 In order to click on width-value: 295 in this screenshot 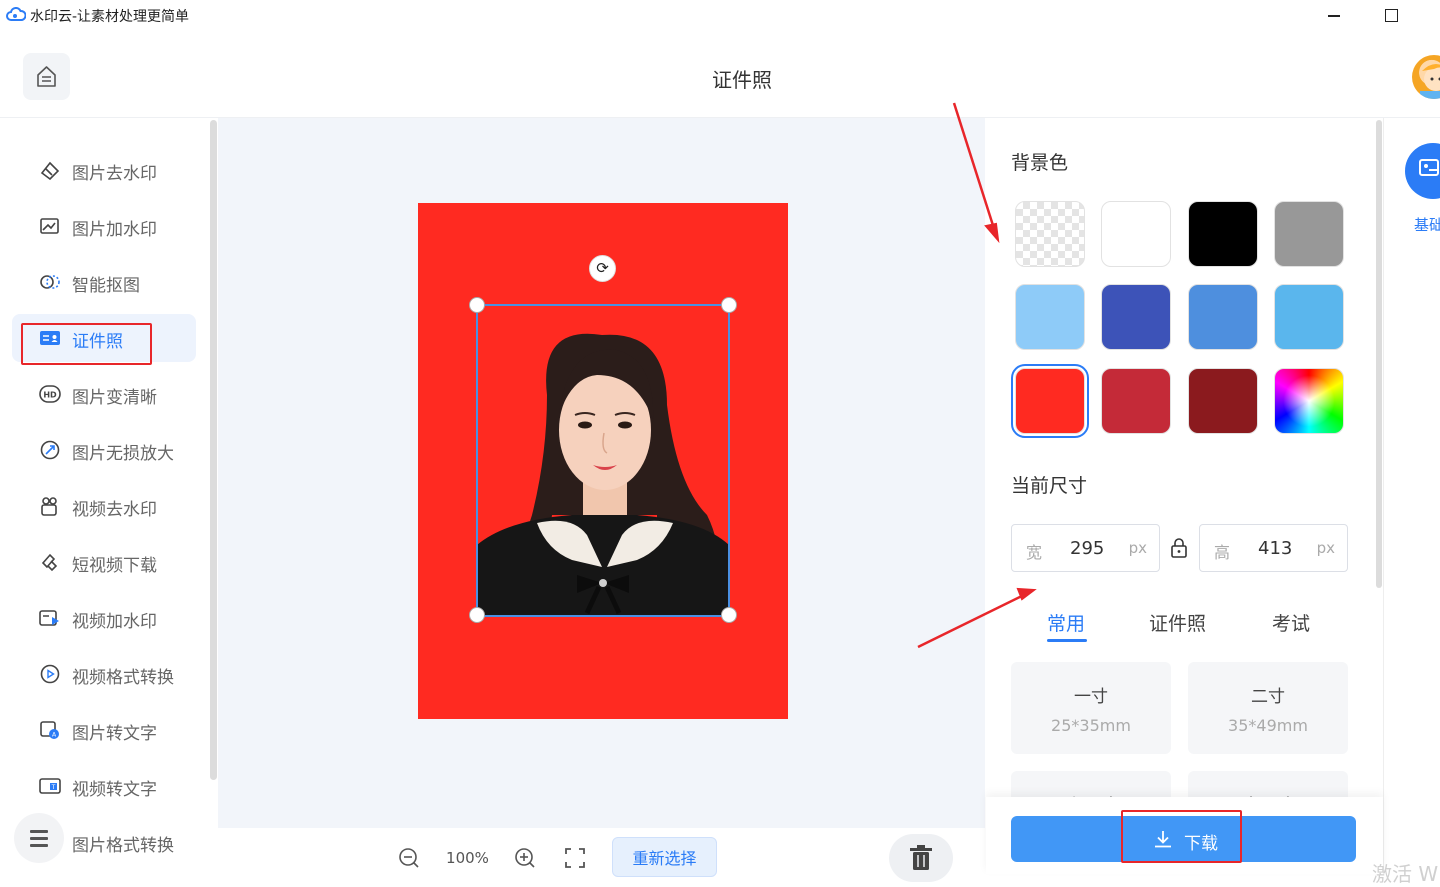, I will do `click(1087, 548)`.